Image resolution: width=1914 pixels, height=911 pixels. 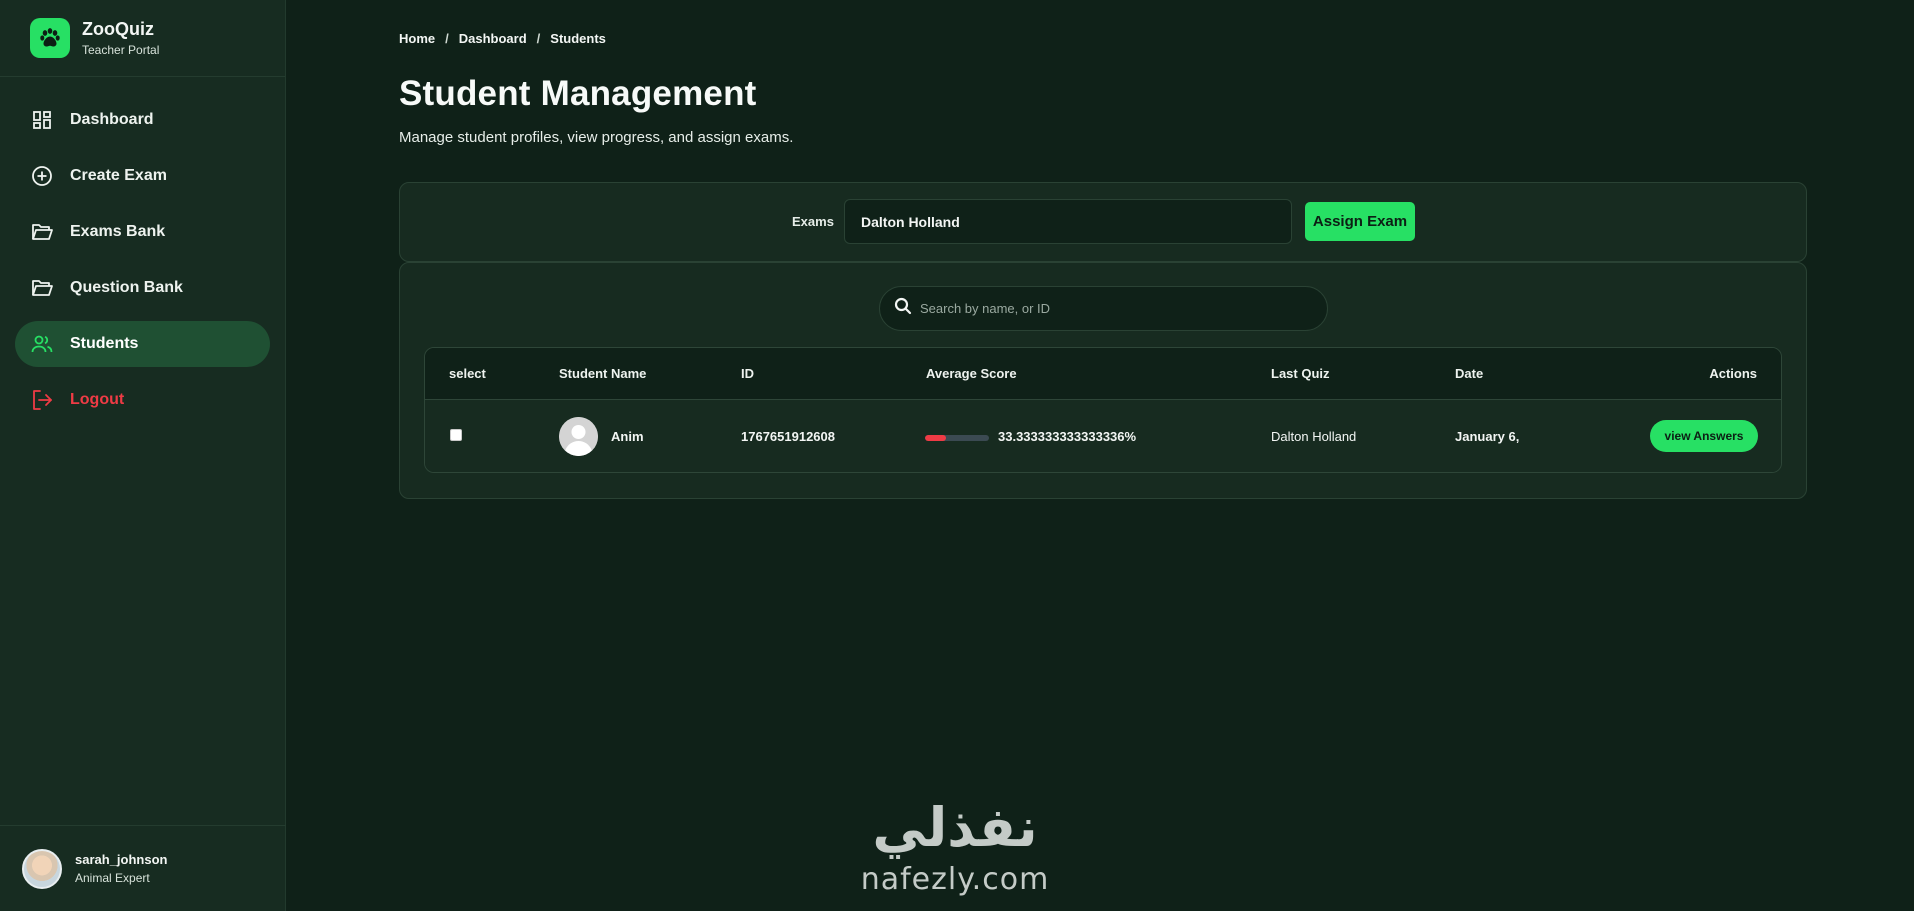 I want to click on page-title: Student Management, so click(x=578, y=93).